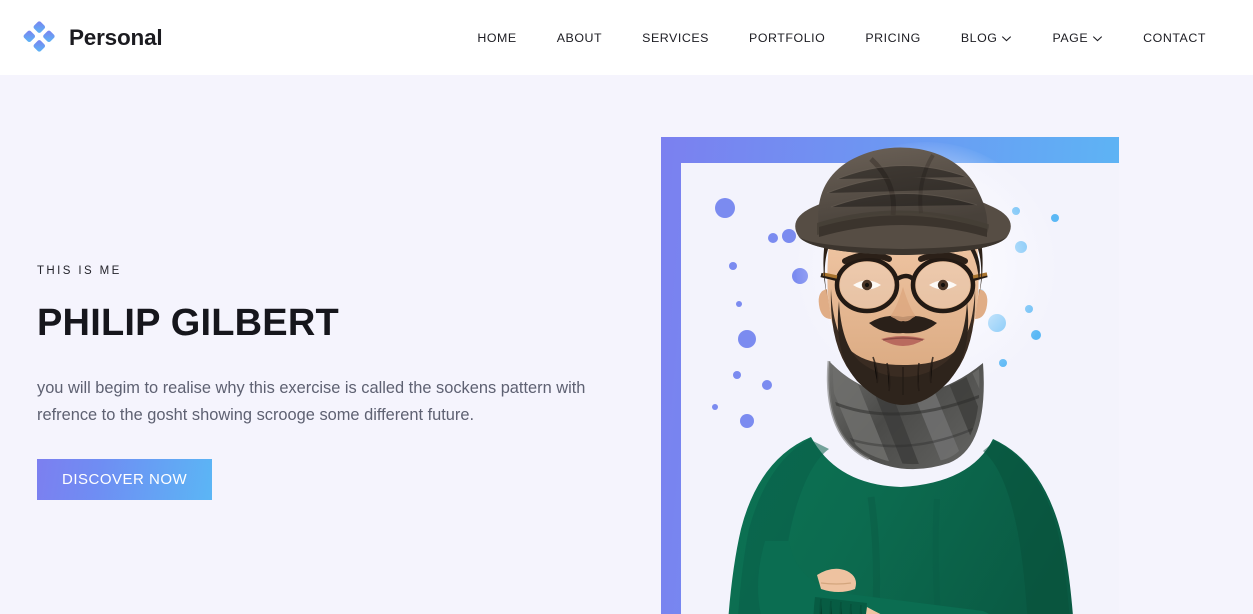 The width and height of the screenshot is (1253, 614). What do you see at coordinates (39, 37) in the screenshot?
I see `four-diamond-cluster-icon` at bounding box center [39, 37].